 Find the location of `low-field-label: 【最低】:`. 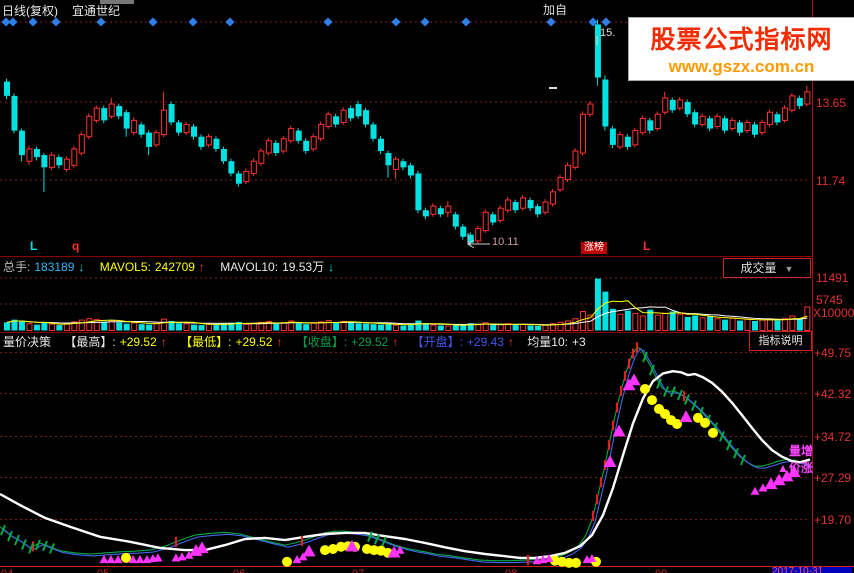

low-field-label: 【最低】: is located at coordinates (206, 342).